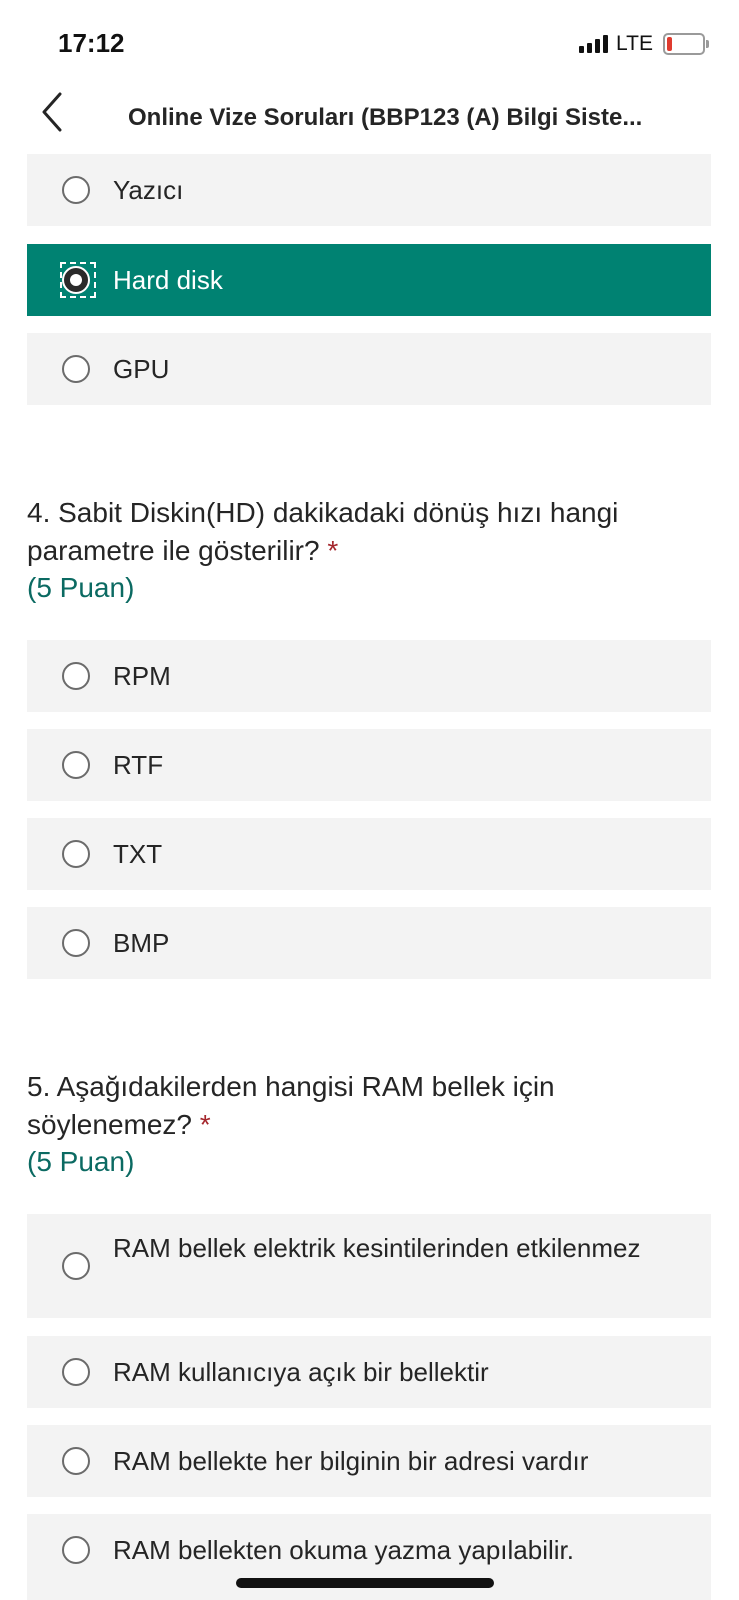 The image size is (739, 1600). Describe the element at coordinates (81, 587) in the screenshot. I see `question-4-points: (5 Puan)` at that location.